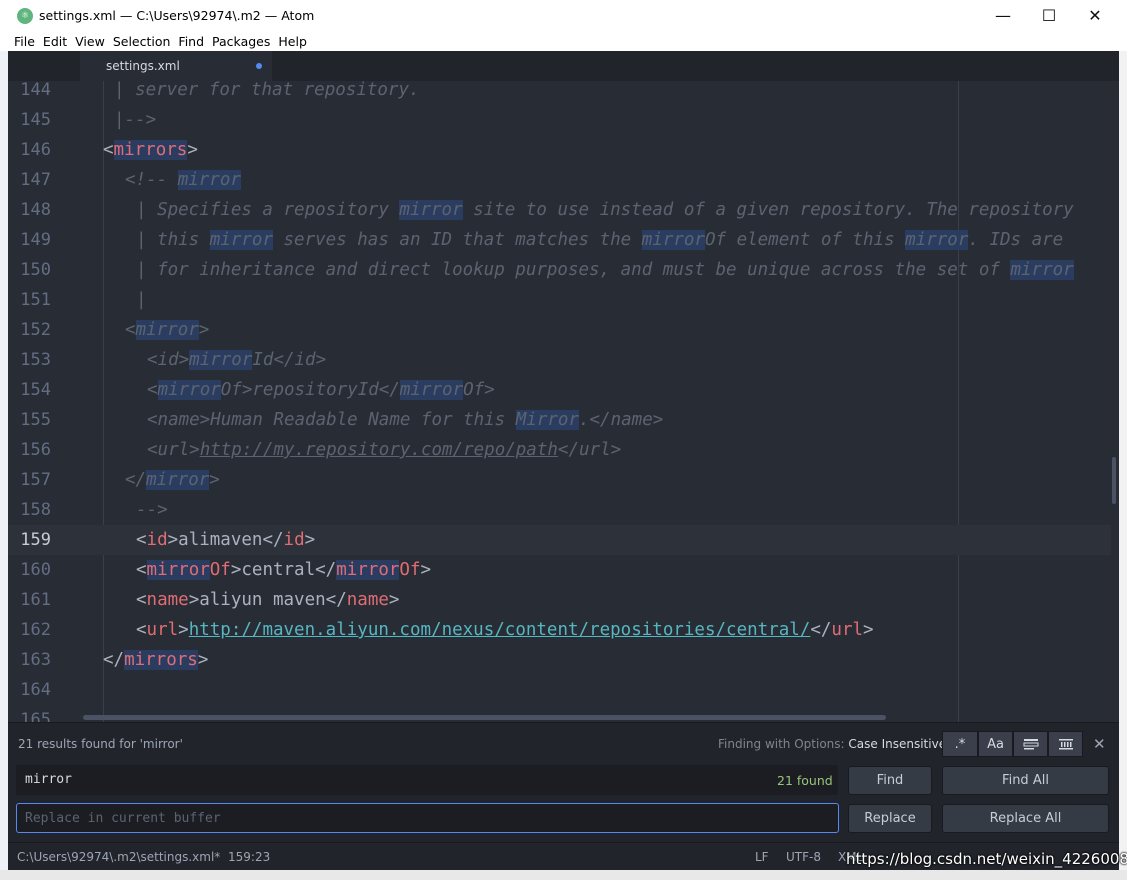  I want to click on close-find-panel-icon: ✕, so click(1099, 744).